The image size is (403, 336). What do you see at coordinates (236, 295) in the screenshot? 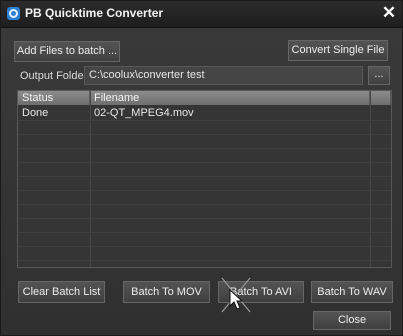
I see `mouse-pointer-icon` at bounding box center [236, 295].